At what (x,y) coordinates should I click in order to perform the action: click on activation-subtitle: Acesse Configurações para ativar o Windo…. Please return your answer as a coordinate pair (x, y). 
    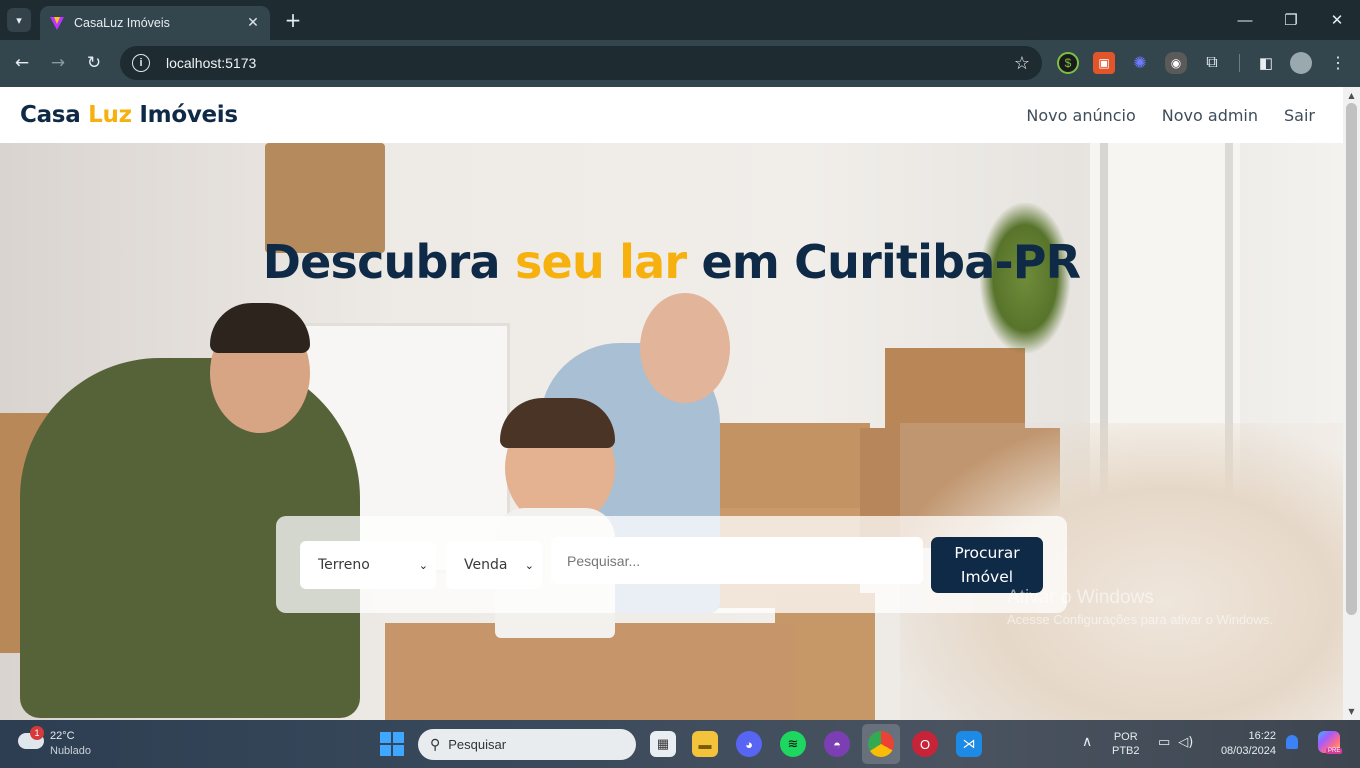
    Looking at the image, I should click on (1140, 619).